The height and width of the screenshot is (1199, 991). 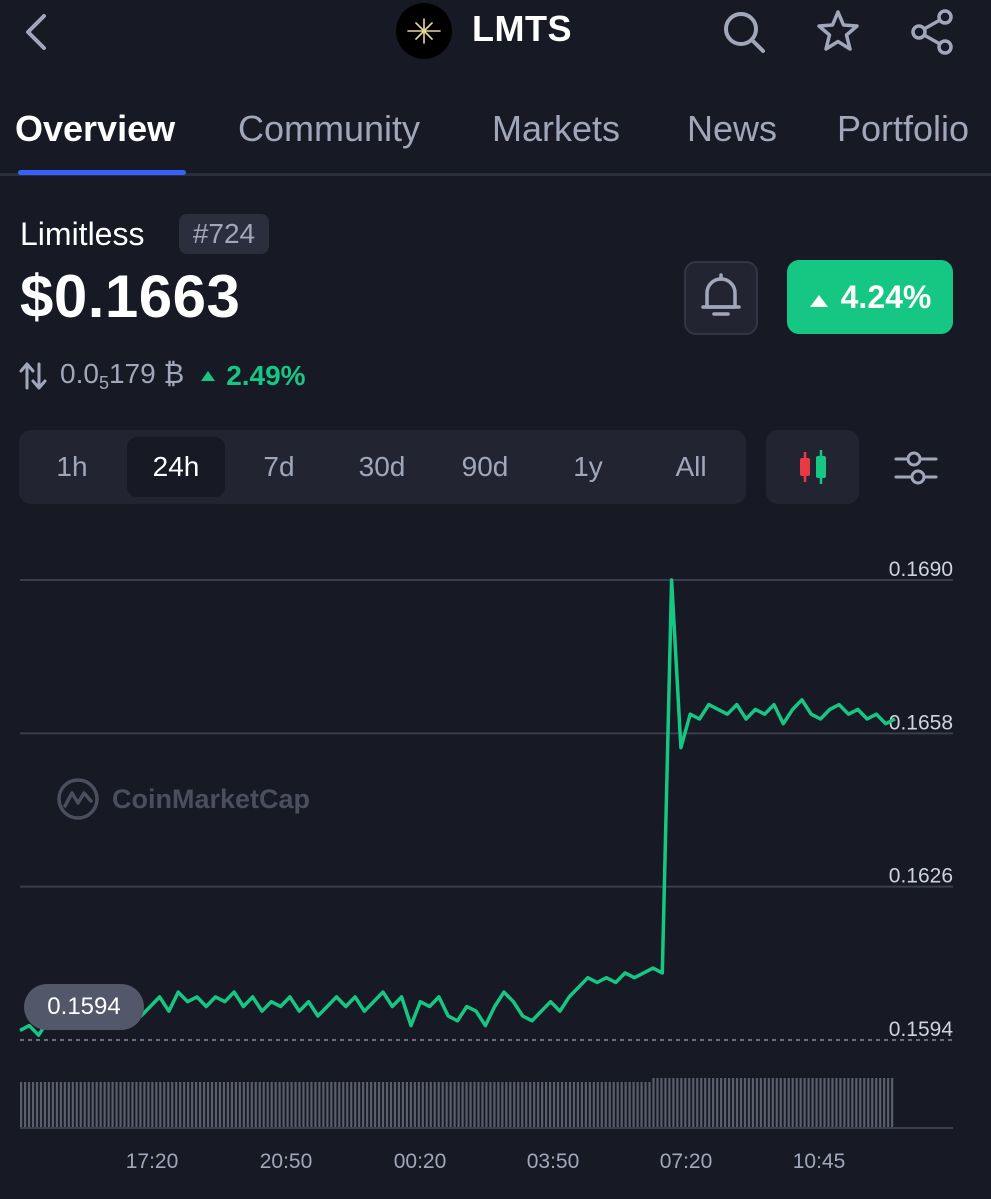 I want to click on x-tick-label: 00:20, so click(x=420, y=1161).